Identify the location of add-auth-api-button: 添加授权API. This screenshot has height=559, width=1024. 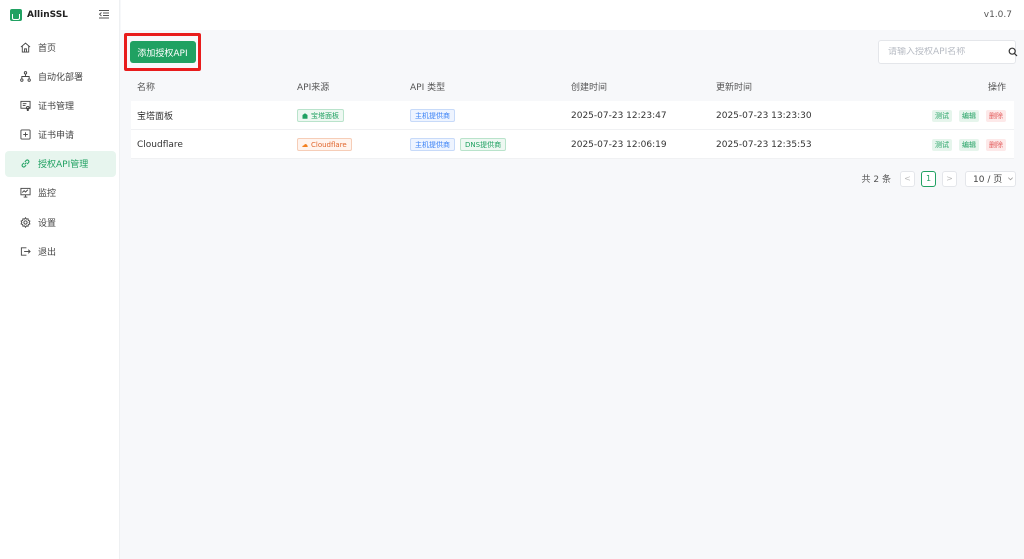
(162, 52).